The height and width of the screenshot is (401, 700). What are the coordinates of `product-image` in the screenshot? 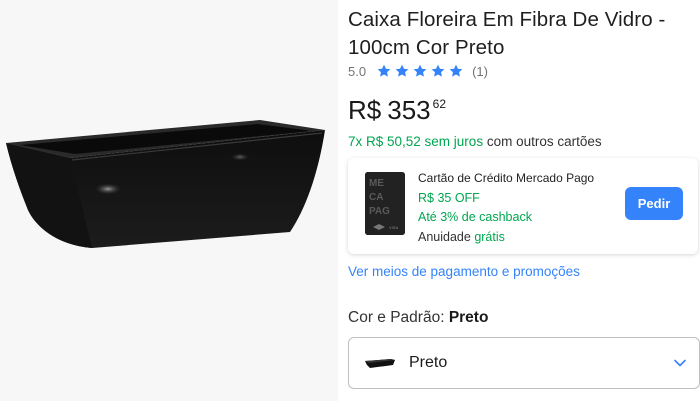 It's located at (165, 184).